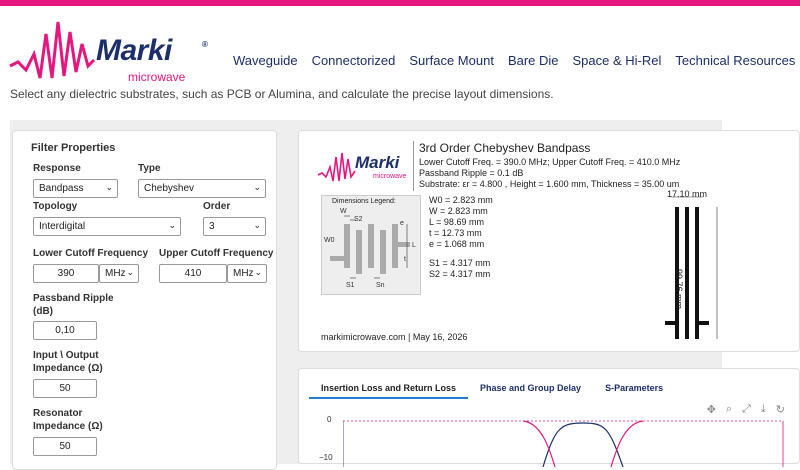 The width and height of the screenshot is (800, 470). Describe the element at coordinates (65, 446) in the screenshot. I see `resonator-impedance-input: 50` at that location.